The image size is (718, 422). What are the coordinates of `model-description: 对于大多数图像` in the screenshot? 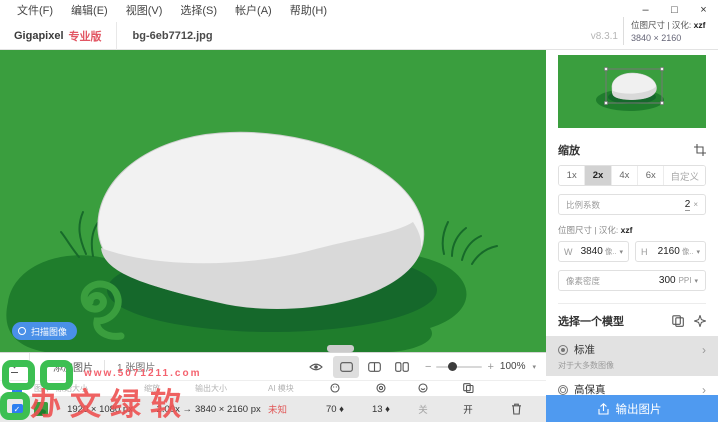 It's located at (586, 365).